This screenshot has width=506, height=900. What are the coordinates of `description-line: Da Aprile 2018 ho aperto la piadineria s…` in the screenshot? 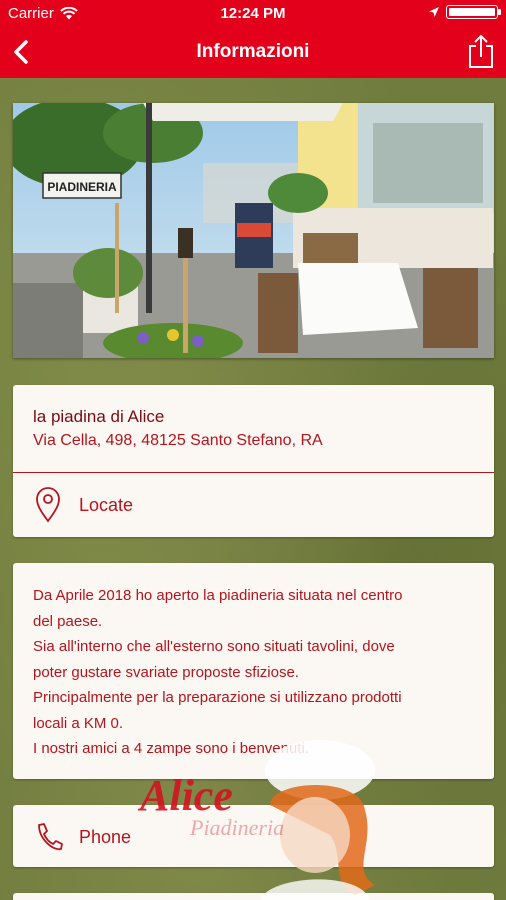 It's located at (218, 595).